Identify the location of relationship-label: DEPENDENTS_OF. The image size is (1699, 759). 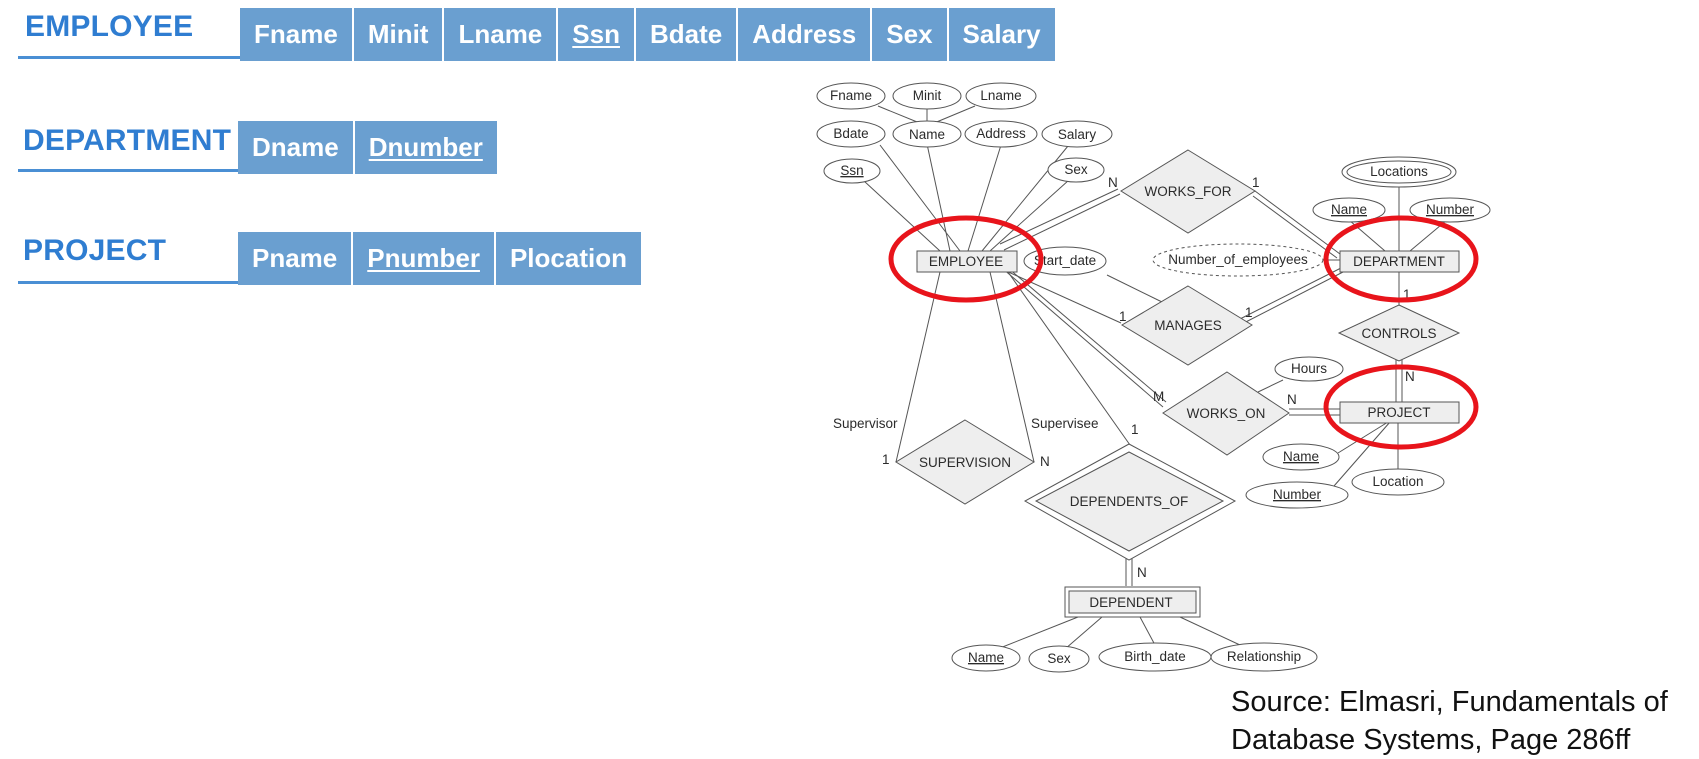
(1129, 501).